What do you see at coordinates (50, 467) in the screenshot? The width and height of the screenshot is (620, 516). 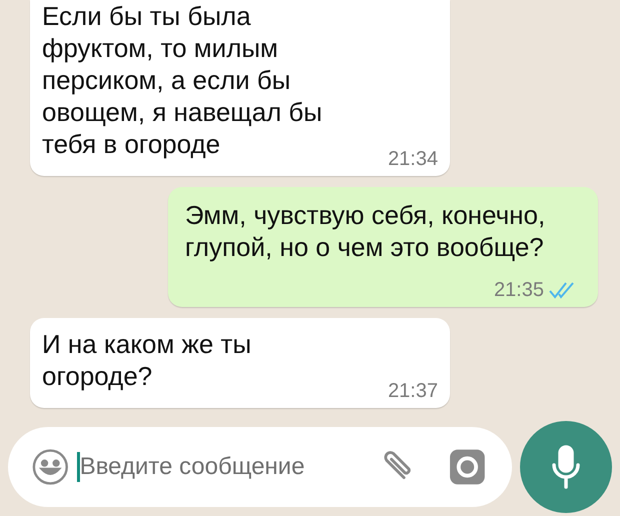 I see `smiley-icon` at bounding box center [50, 467].